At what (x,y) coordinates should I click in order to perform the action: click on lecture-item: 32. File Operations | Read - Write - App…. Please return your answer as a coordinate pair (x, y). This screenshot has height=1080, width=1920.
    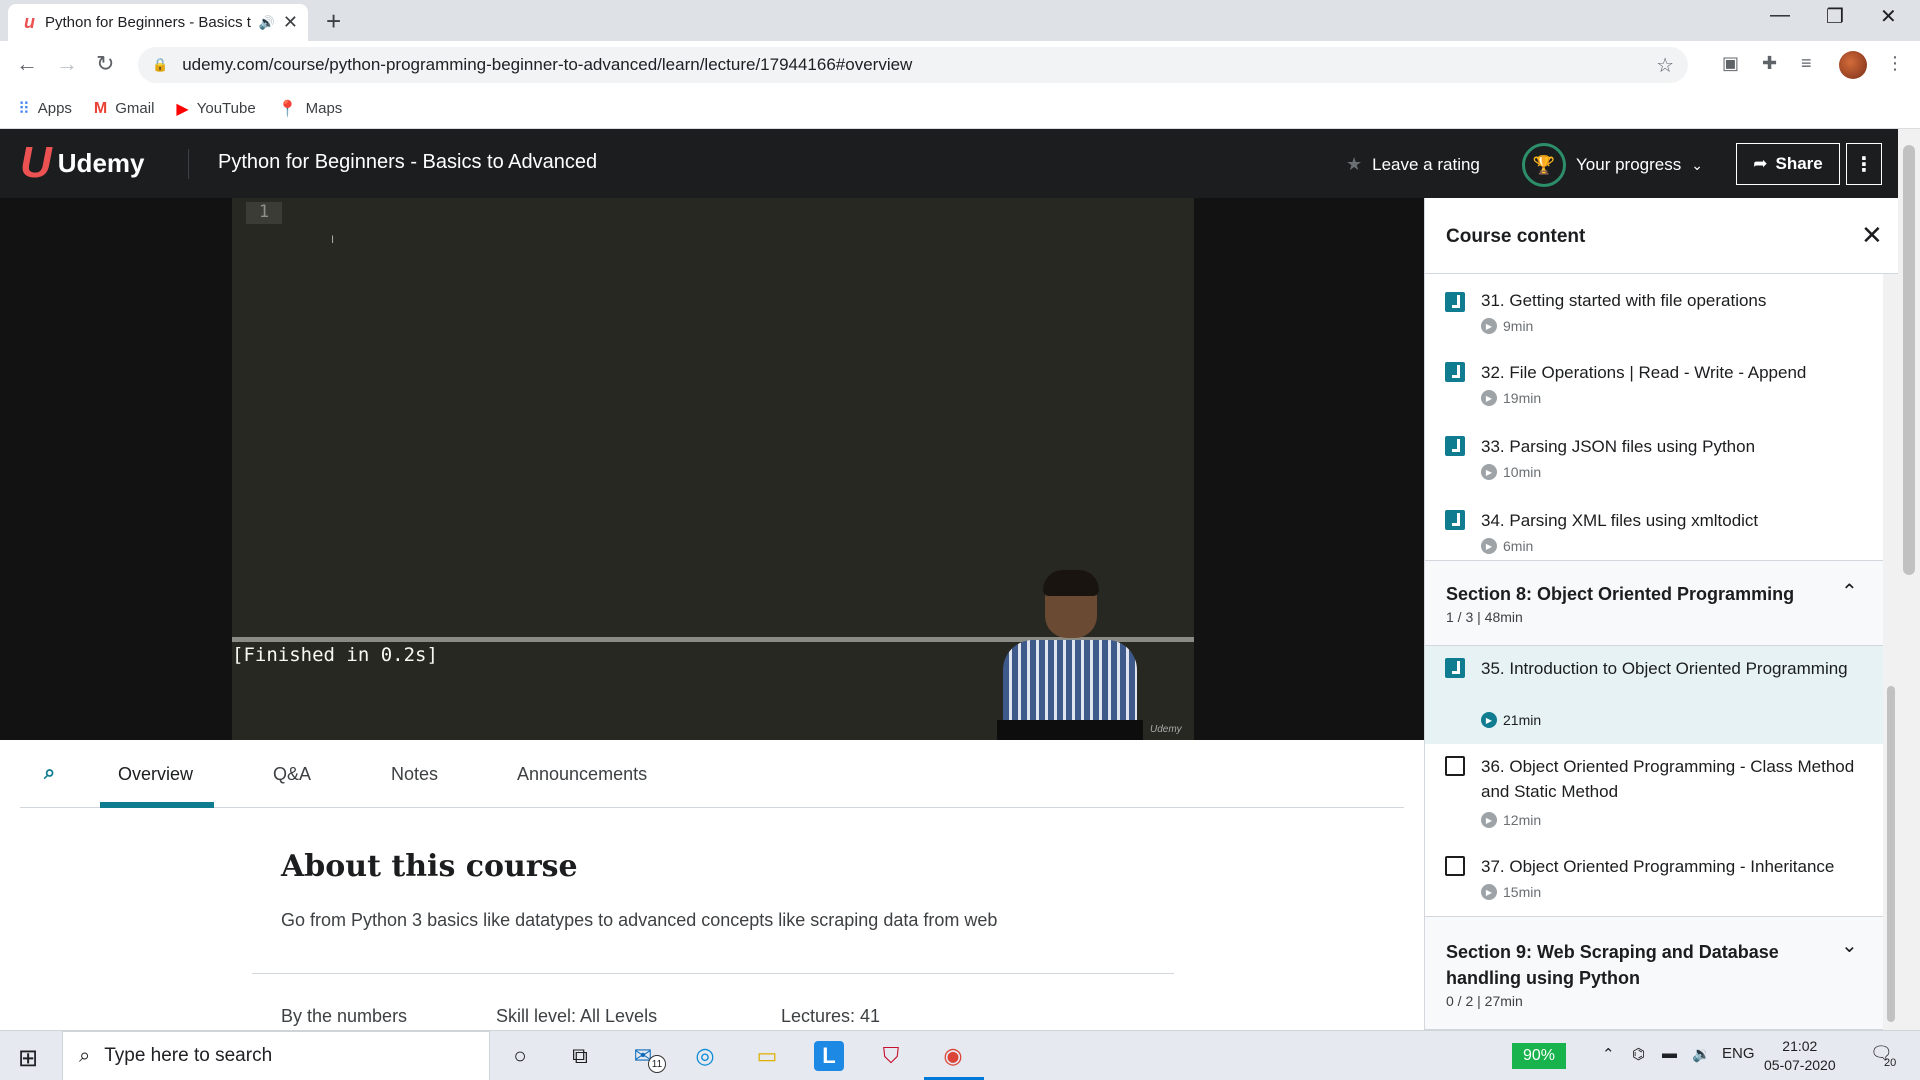
    Looking at the image, I should click on (1654, 385).